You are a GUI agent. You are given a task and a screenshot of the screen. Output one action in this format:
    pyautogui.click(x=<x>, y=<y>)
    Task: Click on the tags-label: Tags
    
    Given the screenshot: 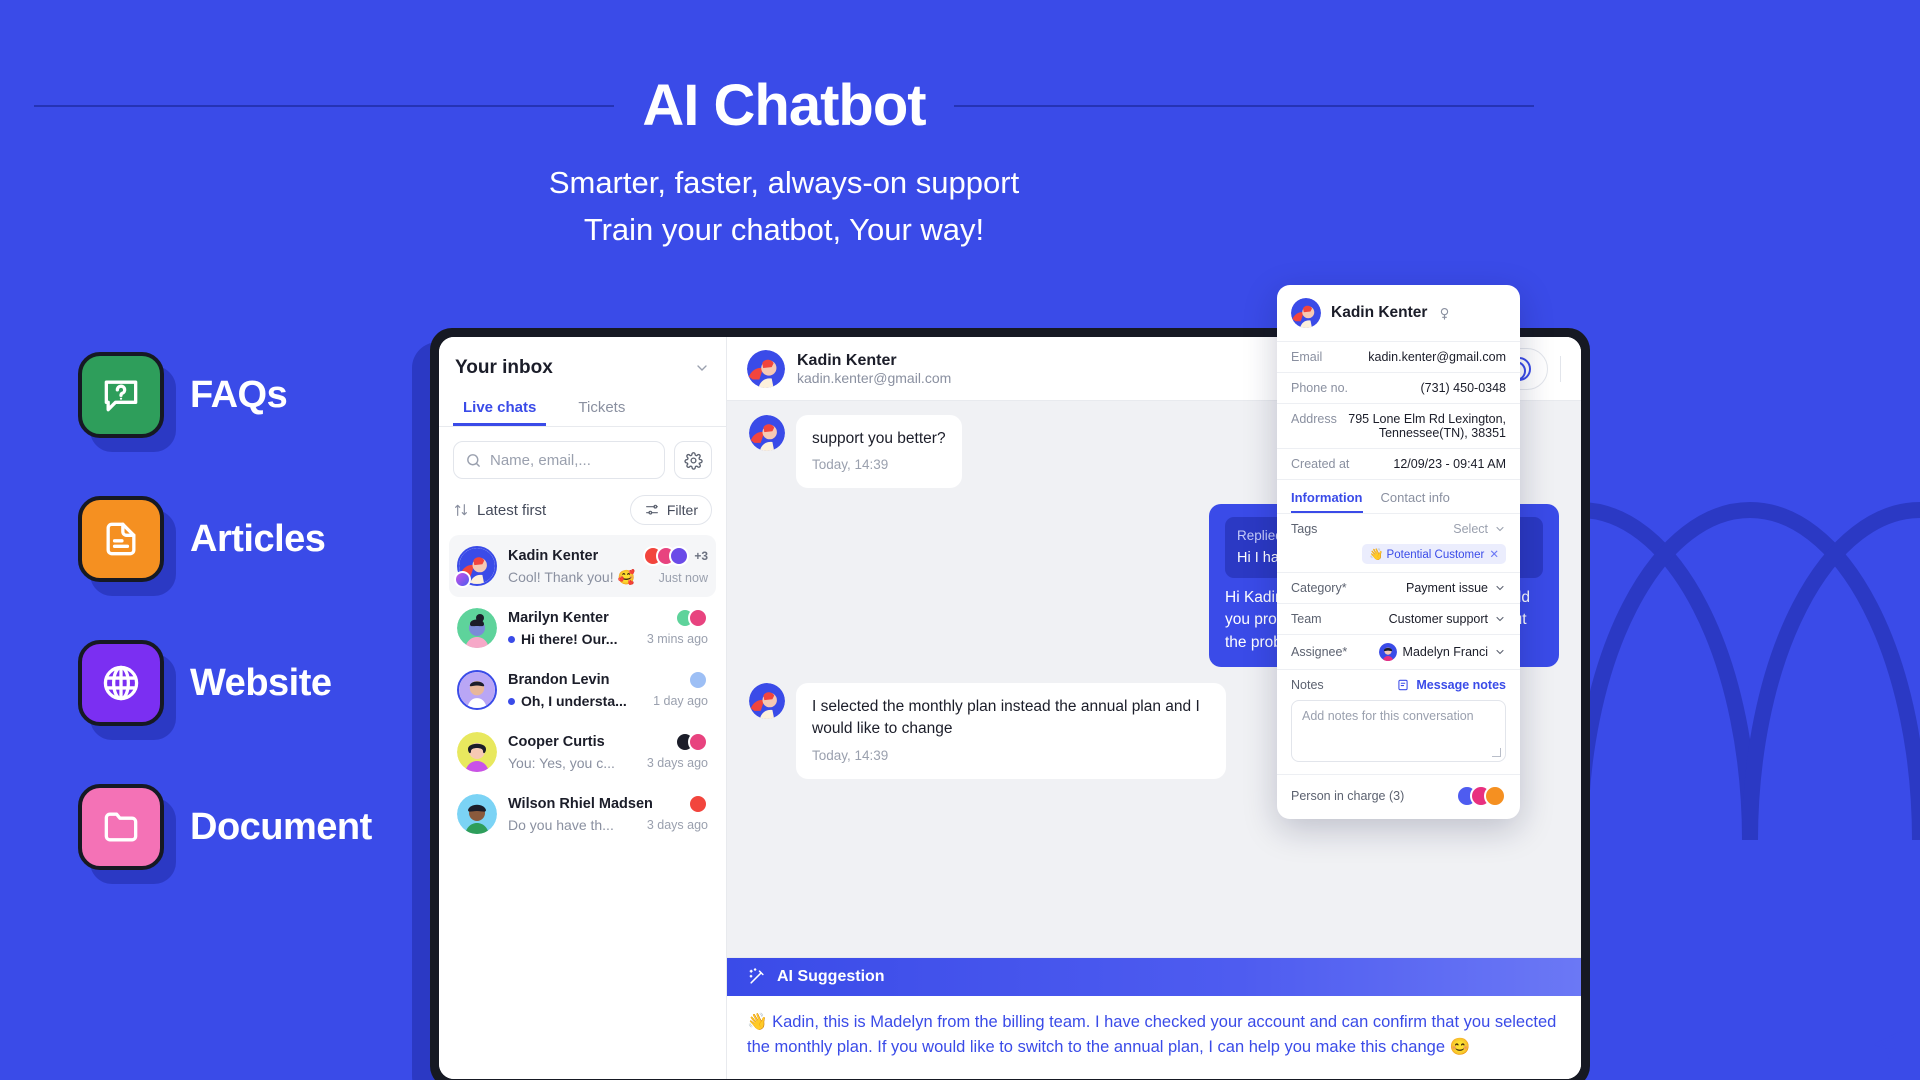 What is the action you would take?
    pyautogui.click(x=1304, y=529)
    